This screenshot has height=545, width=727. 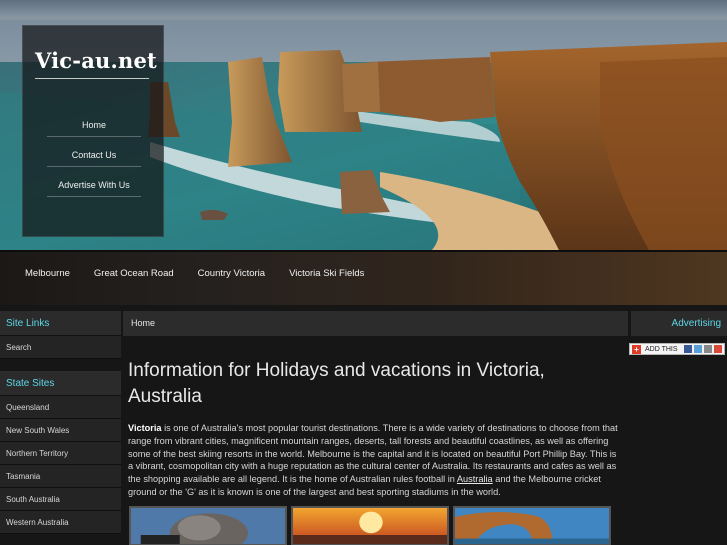 I want to click on advertising-heading: Advertising, so click(x=679, y=323).